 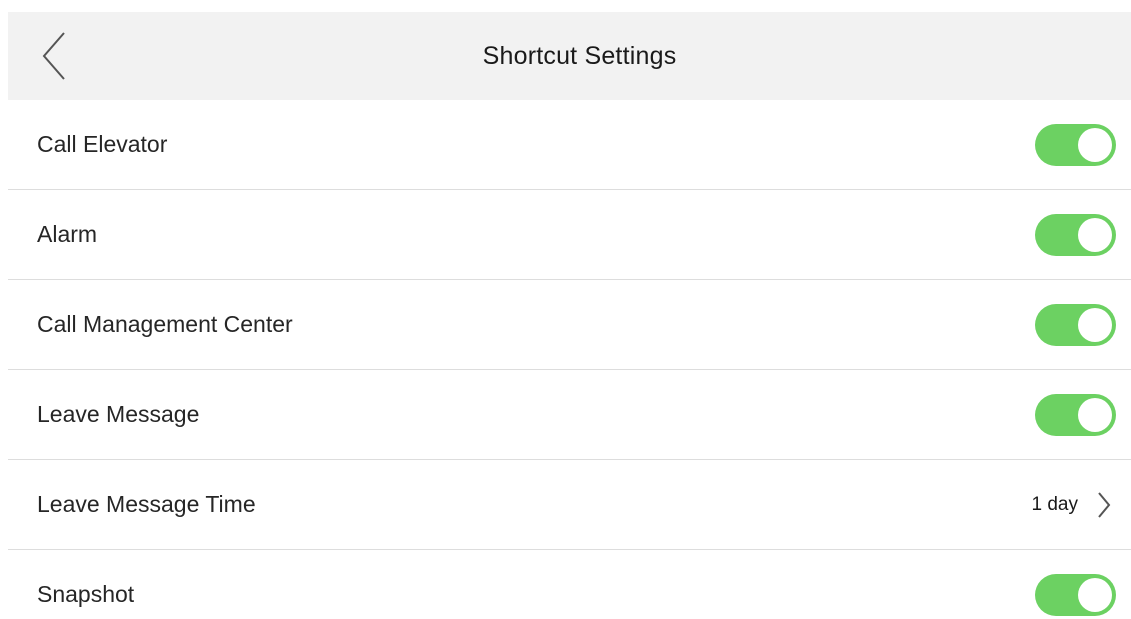 I want to click on setting-label: Call Management Center, so click(x=165, y=324).